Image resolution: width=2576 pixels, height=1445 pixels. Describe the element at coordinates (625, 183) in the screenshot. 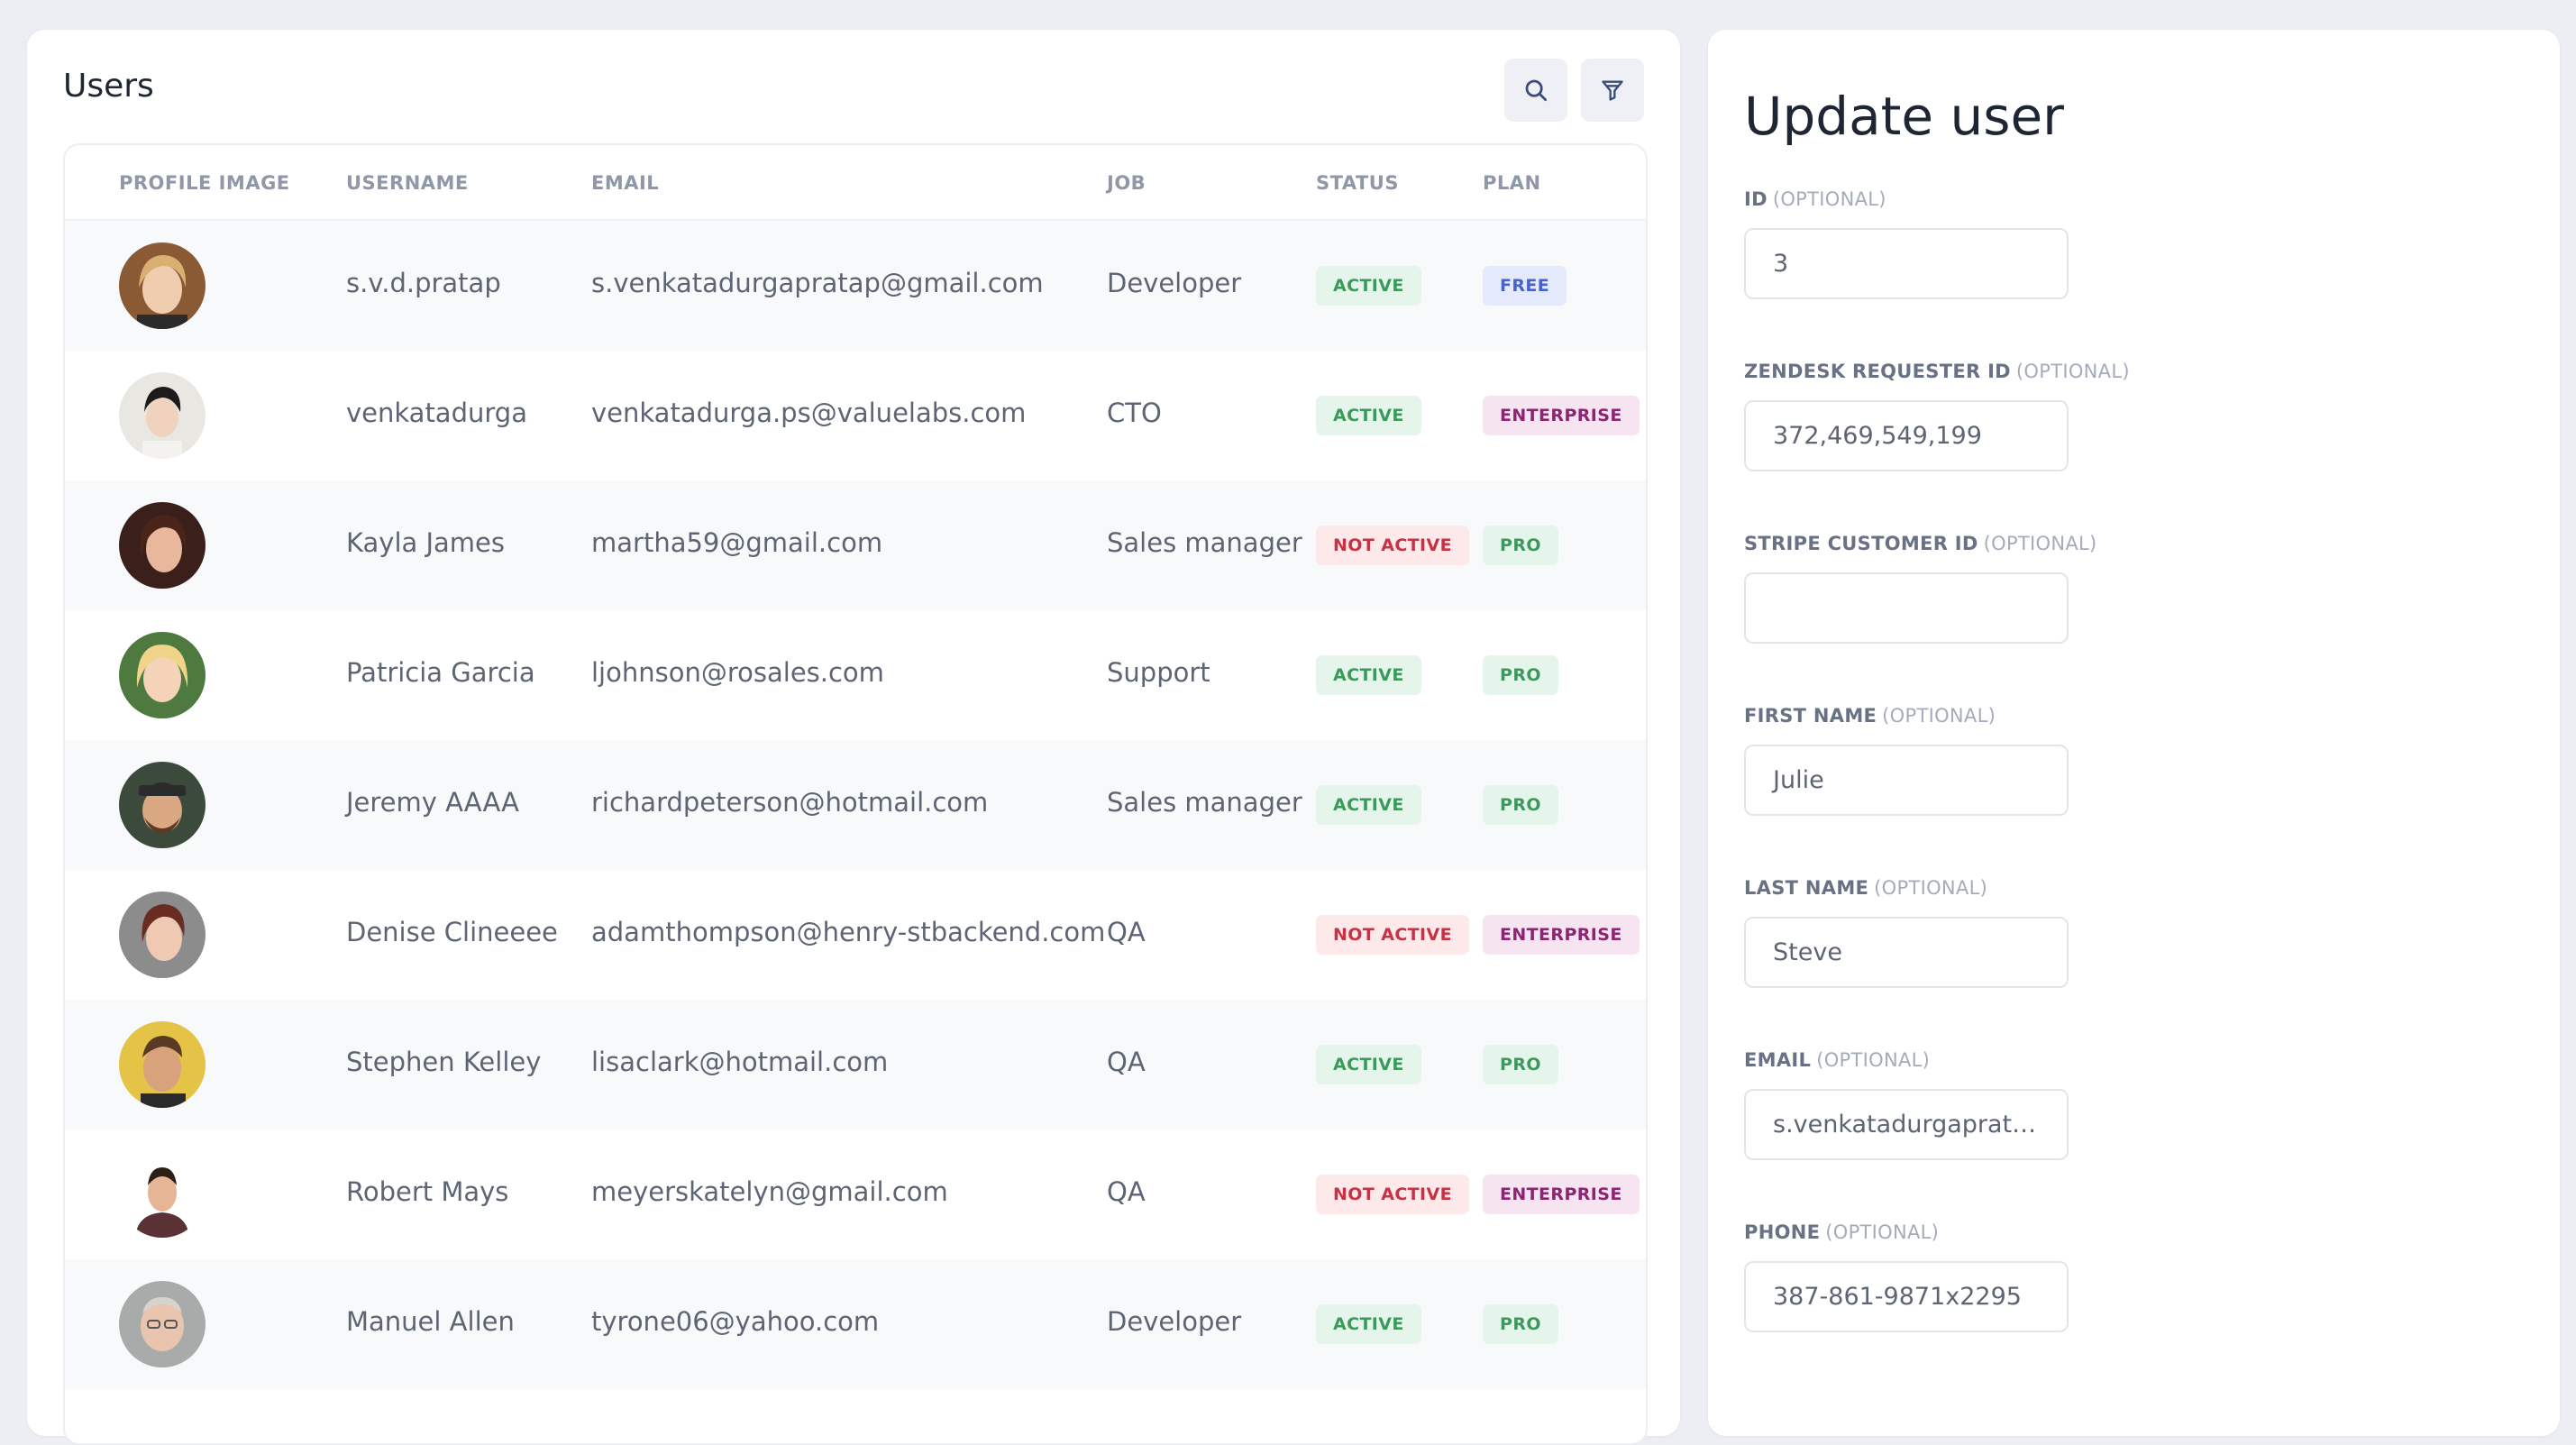

I see `column-header-email: EMAIL` at that location.